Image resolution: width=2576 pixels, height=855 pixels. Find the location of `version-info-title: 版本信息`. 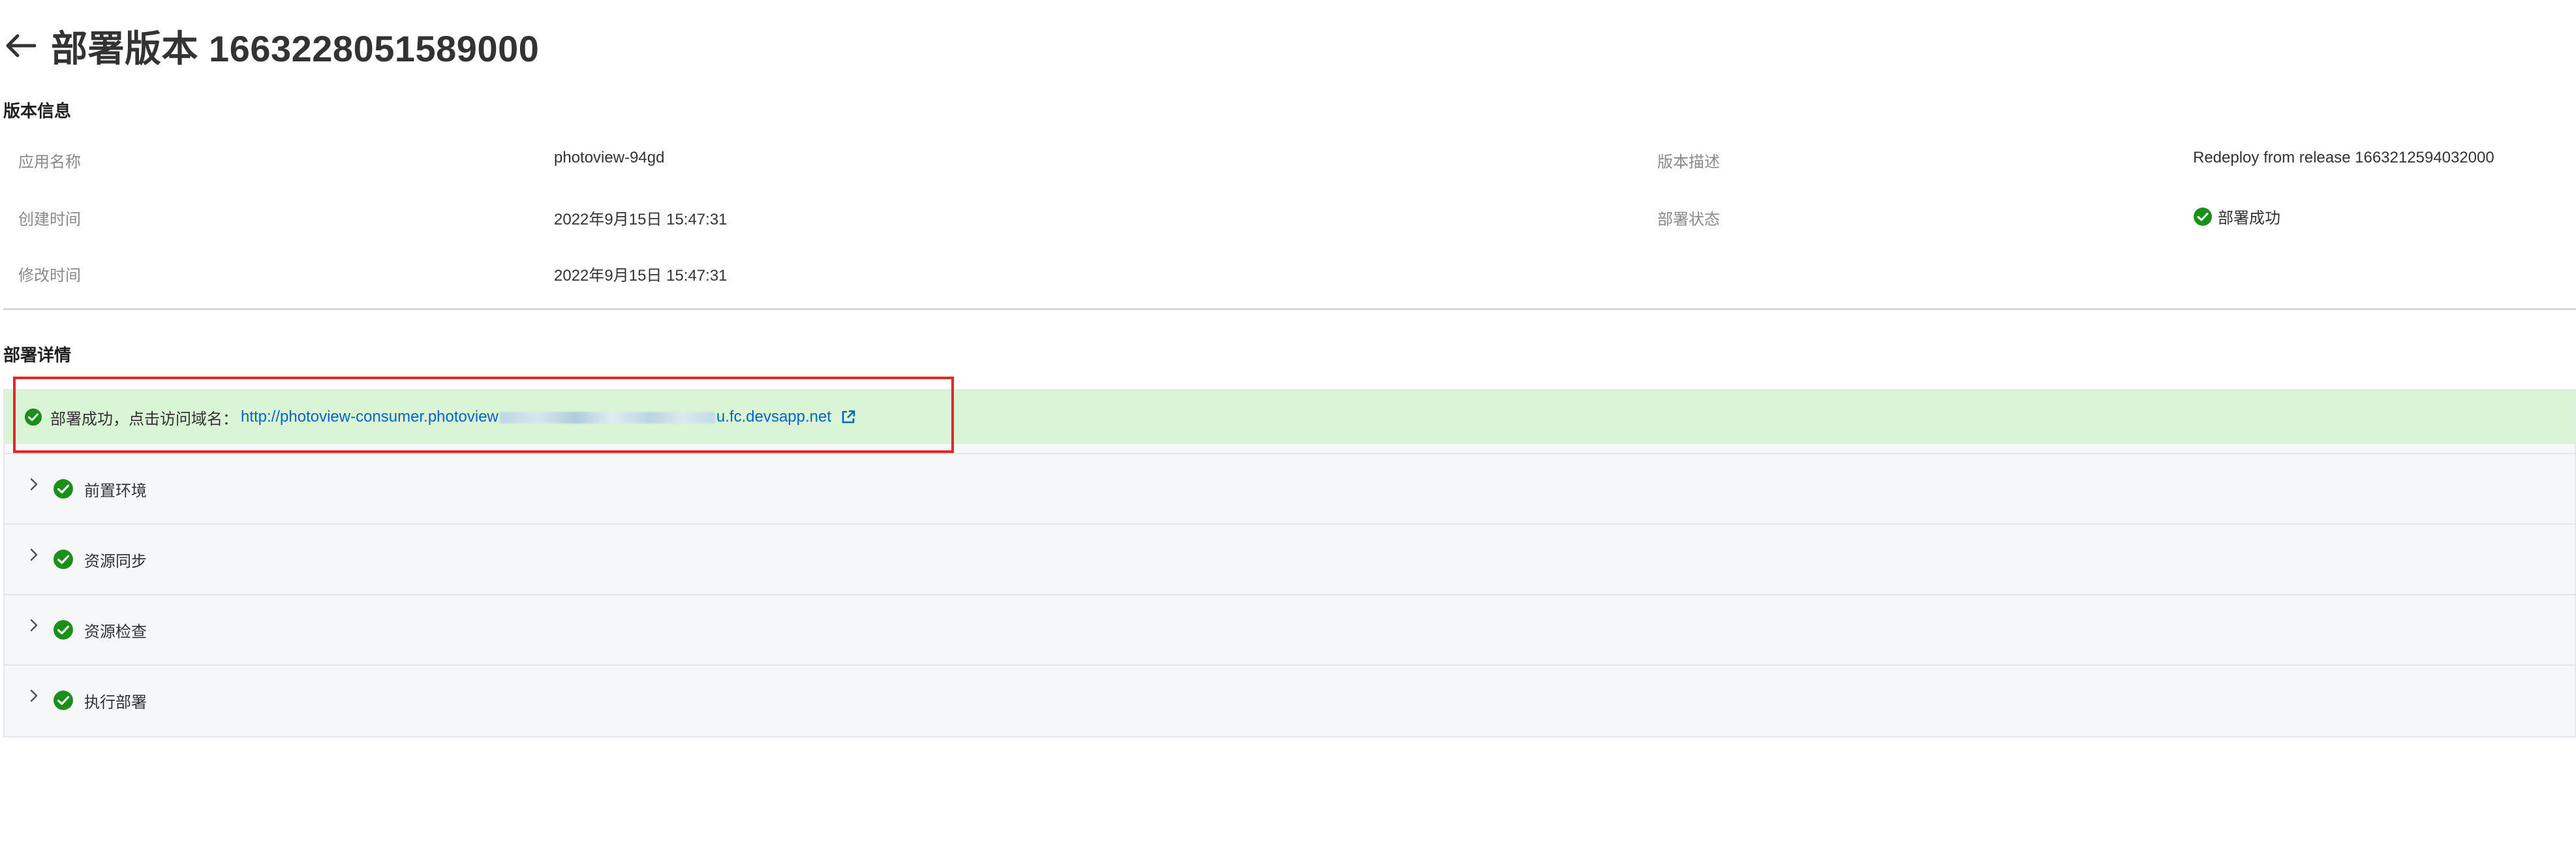

version-info-title: 版本信息 is located at coordinates (37, 111).